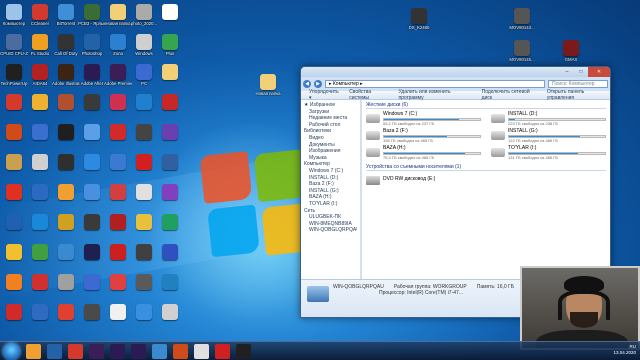 Image resolution: width=640 pixels, height=360 pixels. I want to click on drive-item: INSTALL (G:) 122 ГБ свободно из 465 ГБ, so click(548, 136).